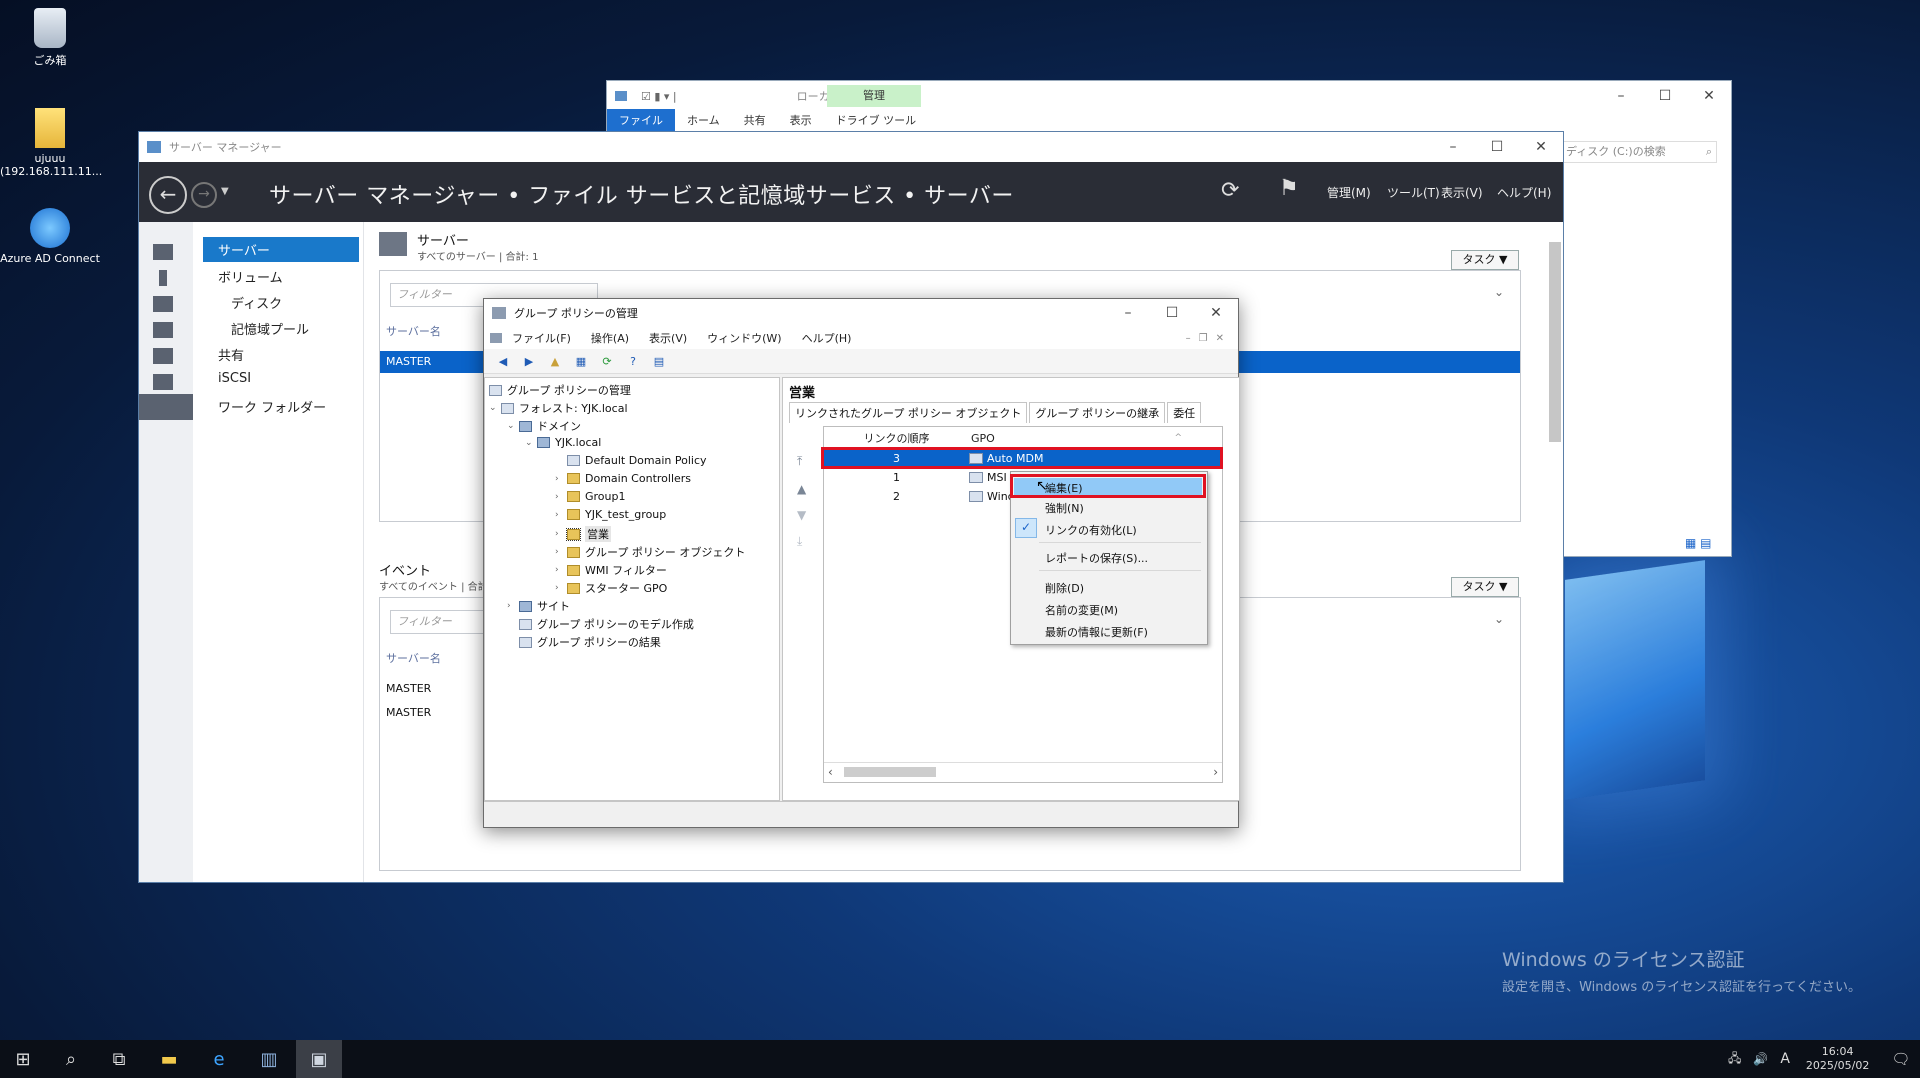 The image size is (1920, 1078). What do you see at coordinates (606, 624) in the screenshot?
I see `tree-node-modeling: グループ ポリシーのモデル作成` at bounding box center [606, 624].